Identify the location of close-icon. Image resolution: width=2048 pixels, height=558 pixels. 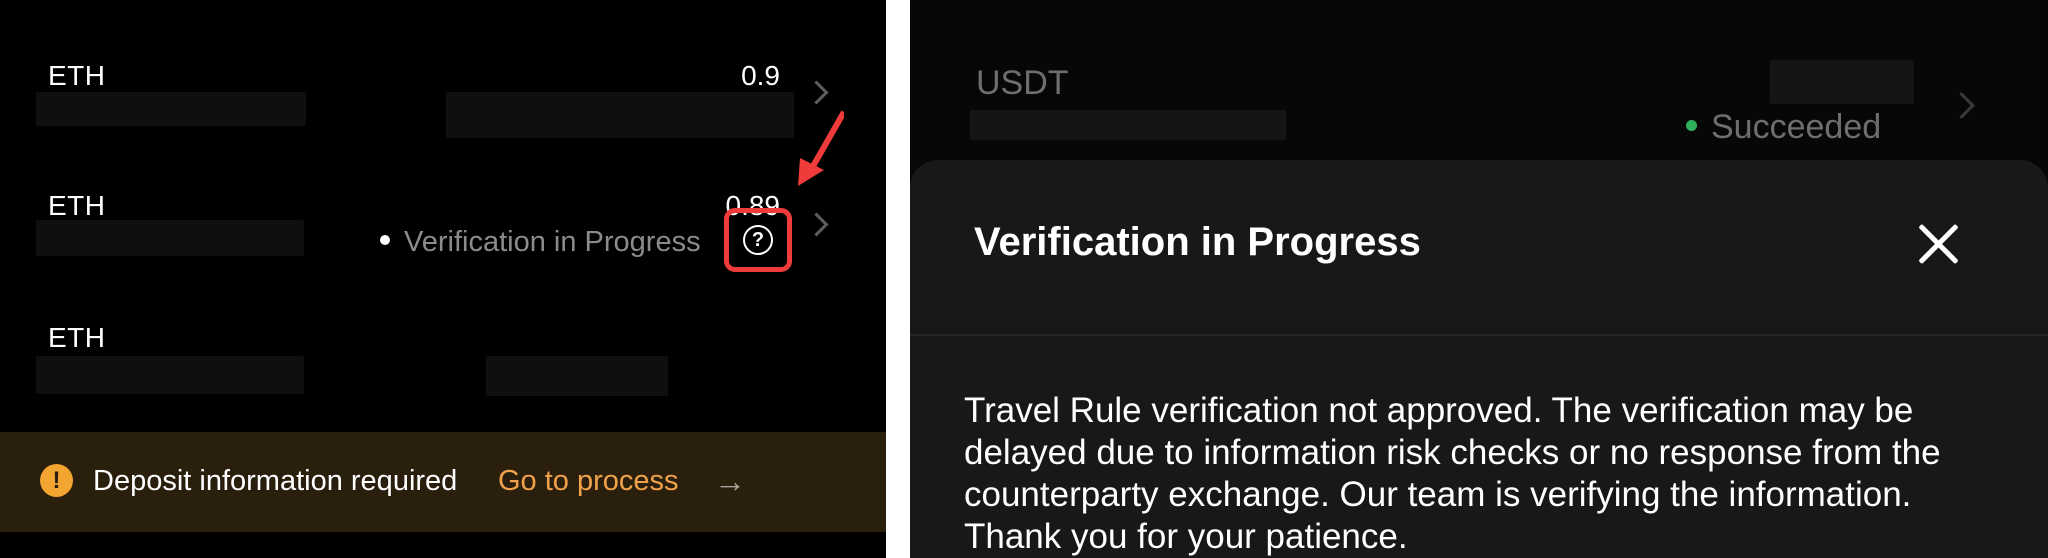
(1938, 244).